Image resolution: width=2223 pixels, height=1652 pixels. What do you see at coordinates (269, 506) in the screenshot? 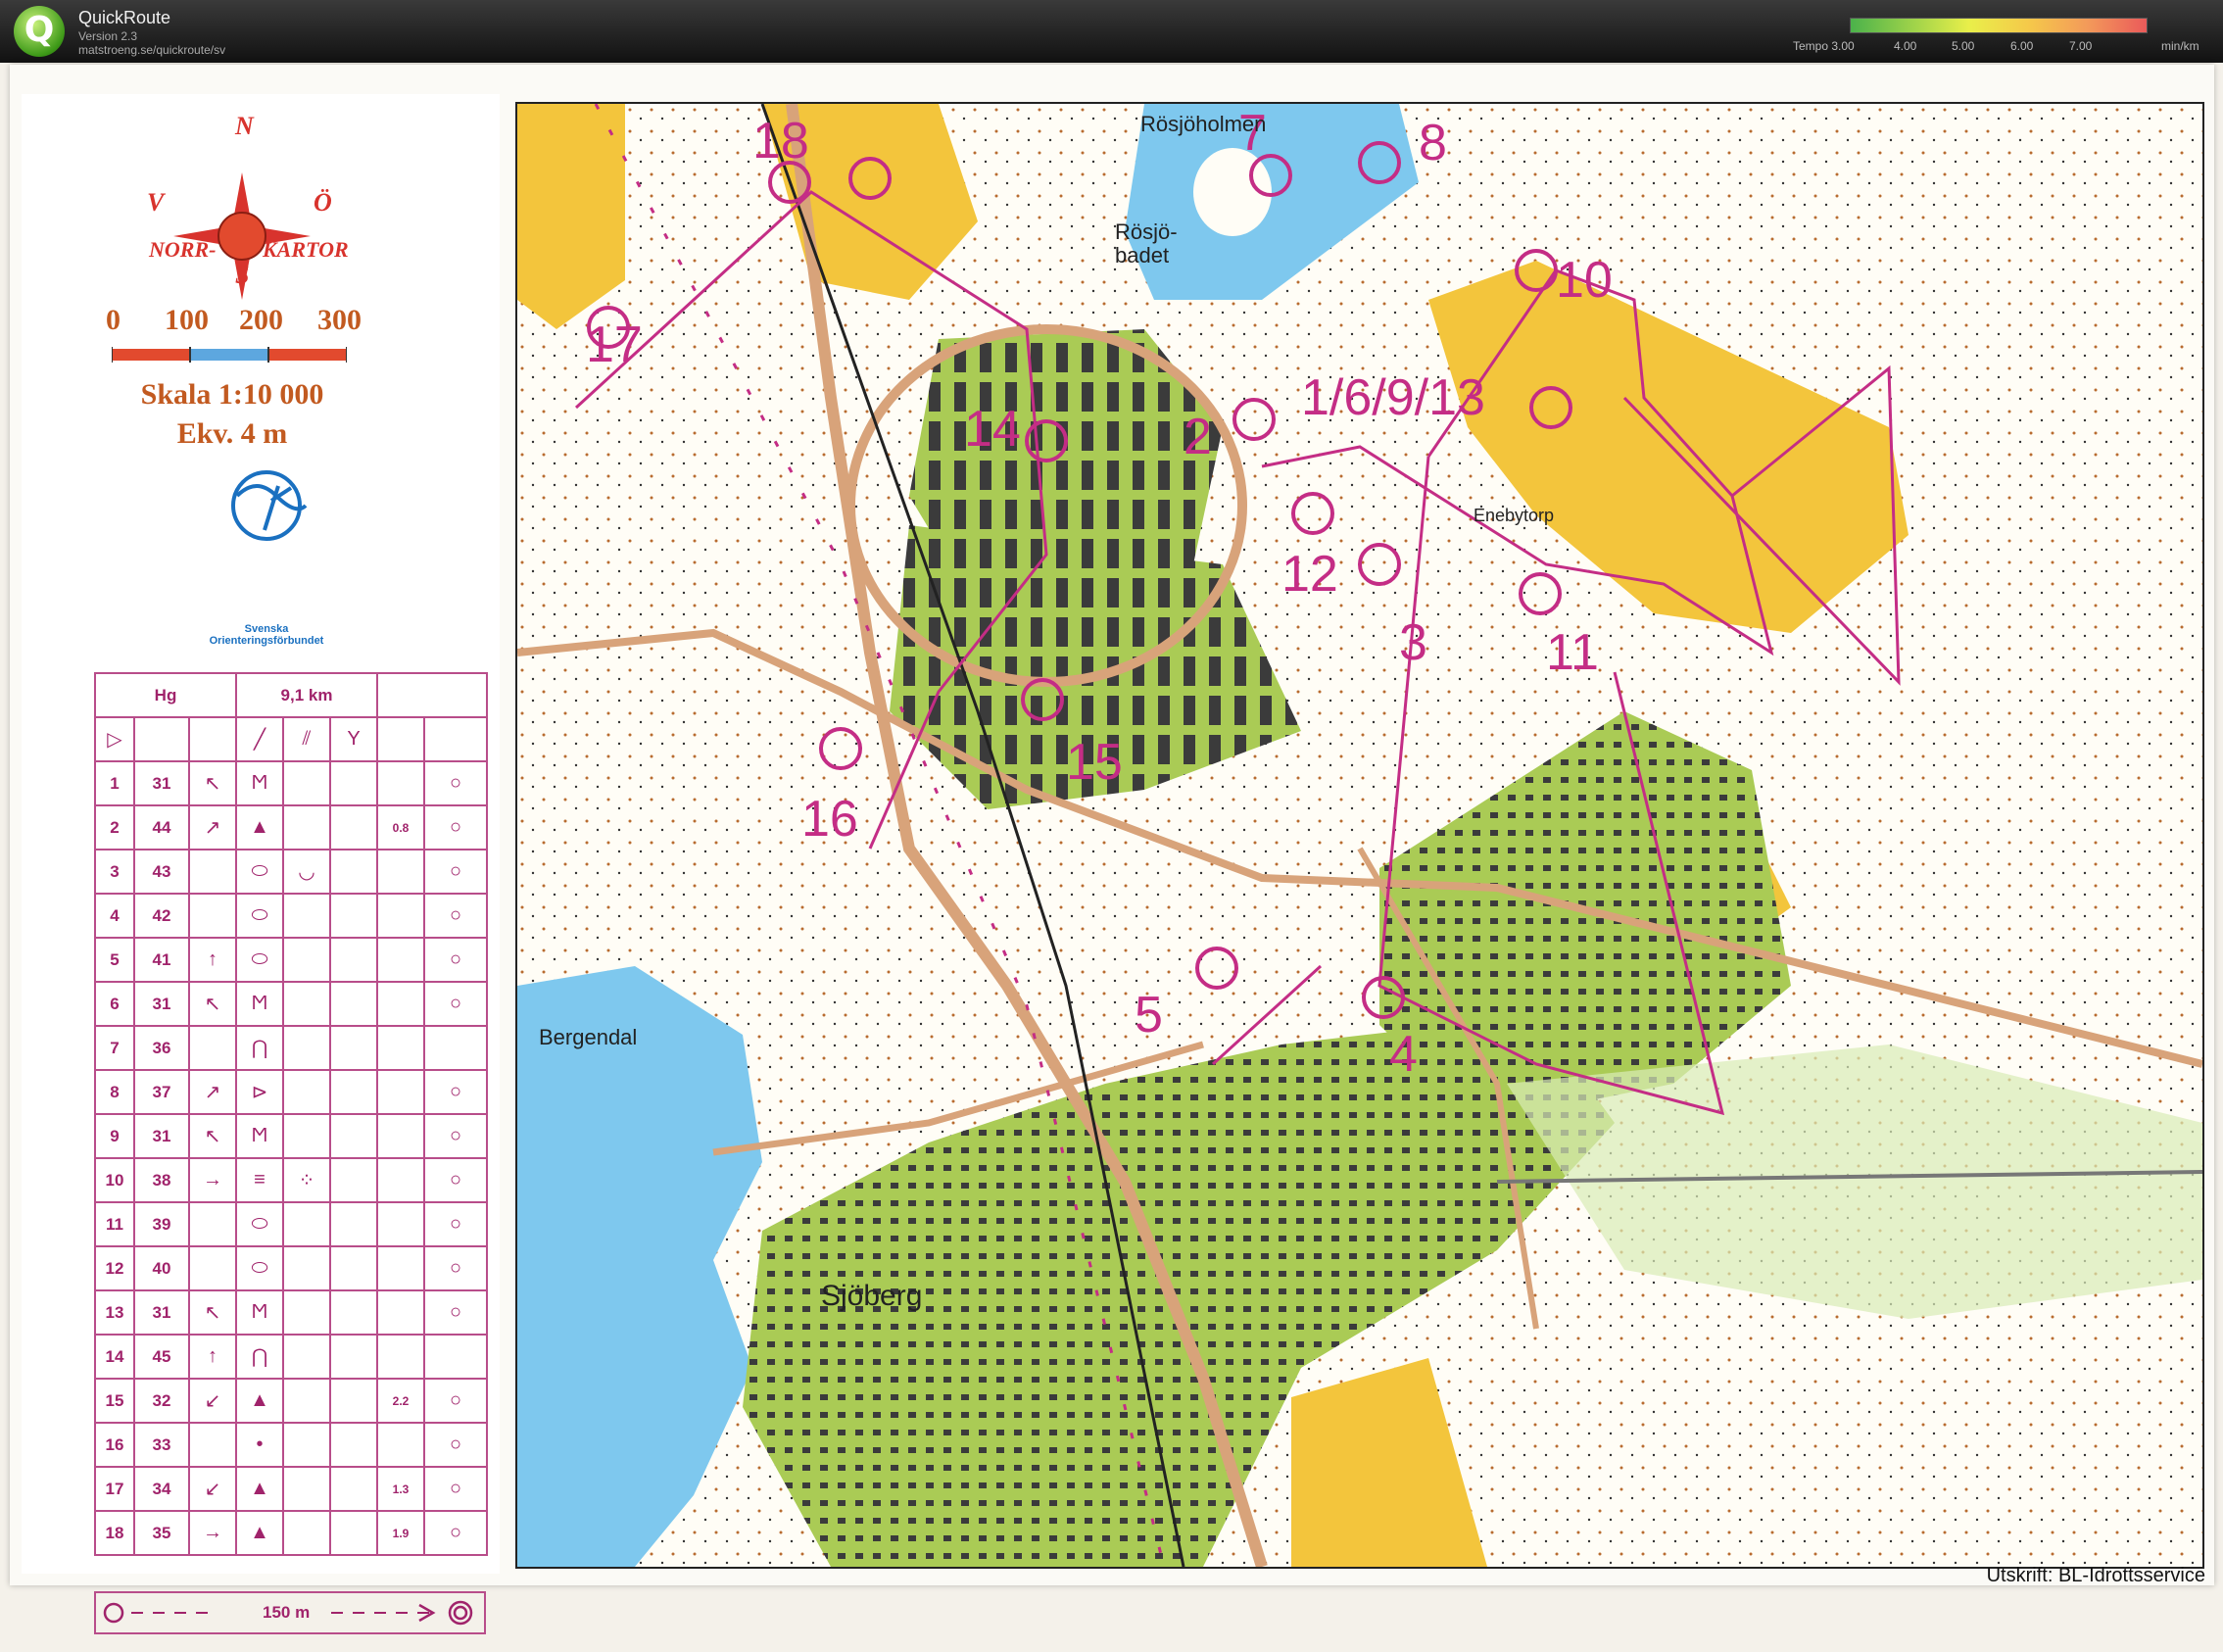
I see `orienteering-federation-logo-icon` at bounding box center [269, 506].